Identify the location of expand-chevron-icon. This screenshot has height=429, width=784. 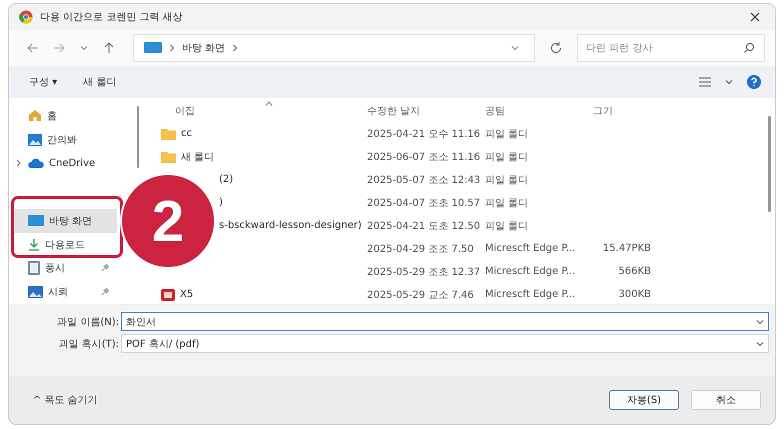
(18, 163).